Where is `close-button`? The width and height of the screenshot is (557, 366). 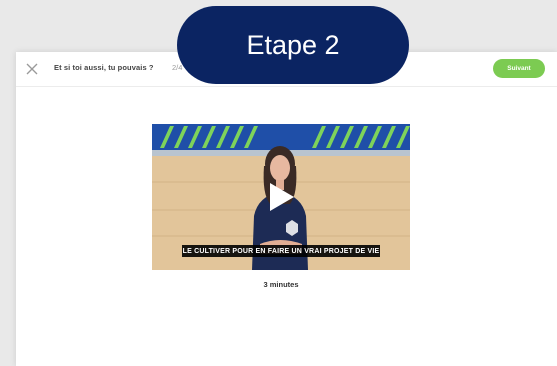 close-button is located at coordinates (32, 69).